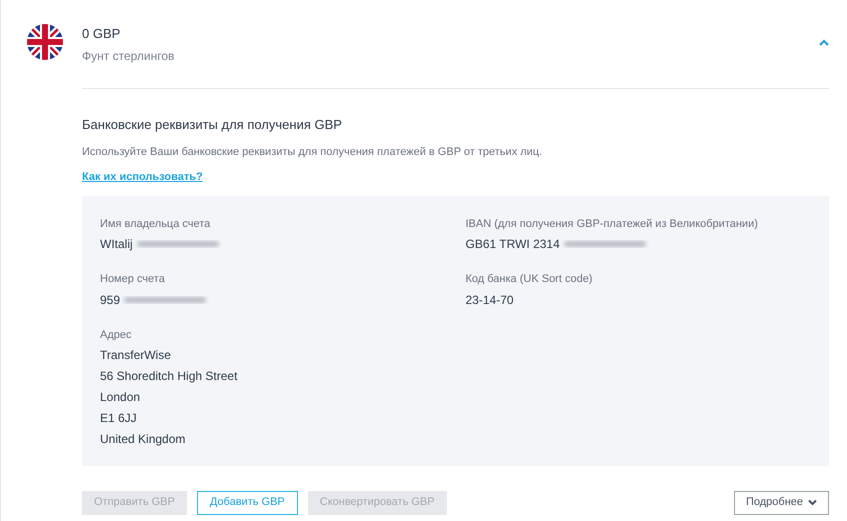  Describe the element at coordinates (119, 418) in the screenshot. I see `address-line: E1 6JJ` at that location.